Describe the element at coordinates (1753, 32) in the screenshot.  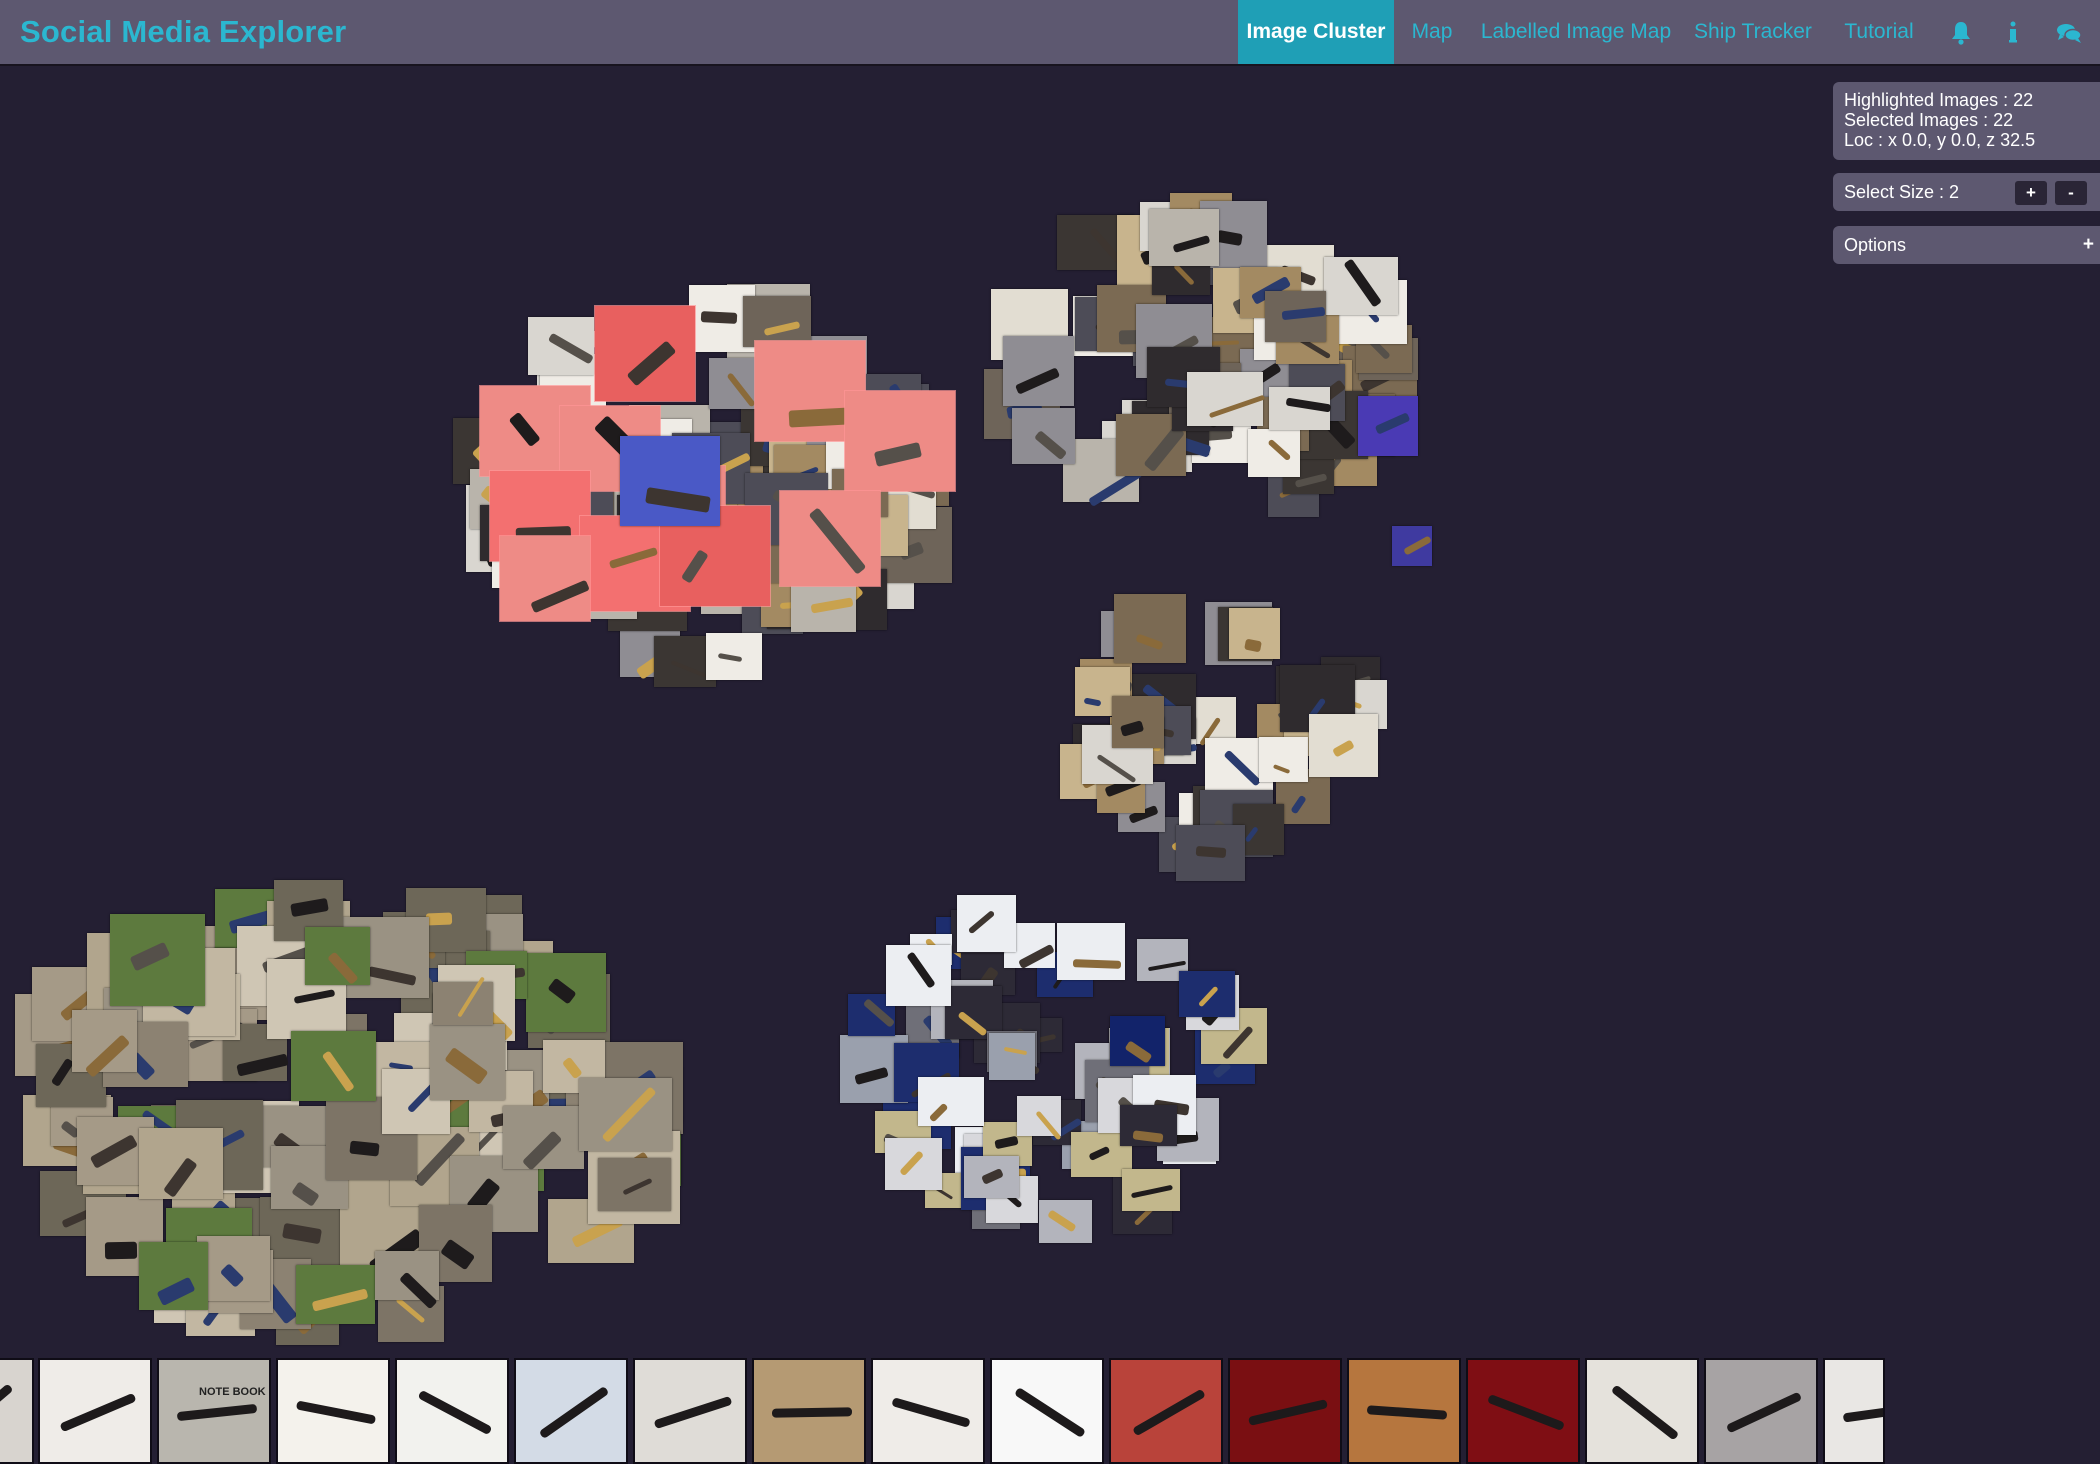
I see `tab-ship-tracker: Ship Tracker` at that location.